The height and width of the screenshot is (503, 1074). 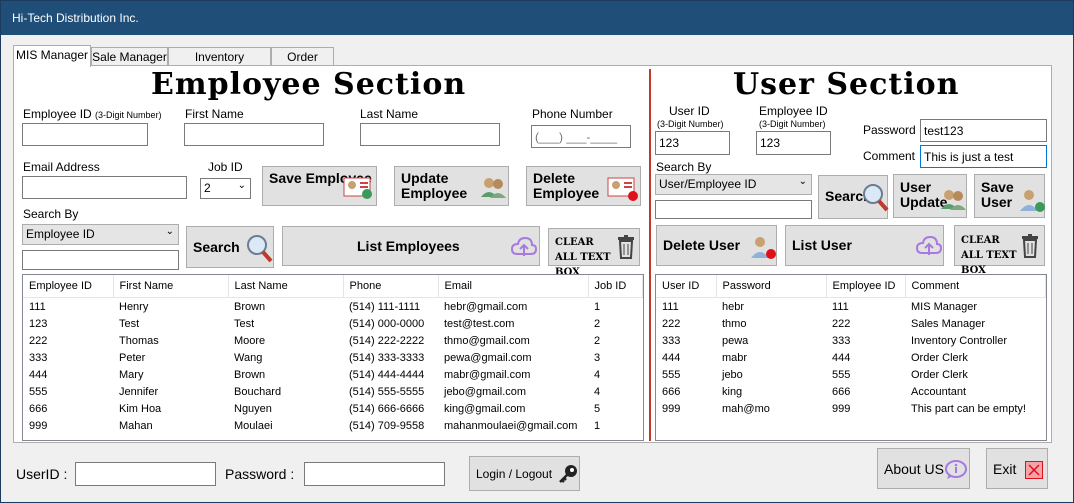 I want to click on window-title: Hi-Tech Distribution Inc., so click(x=75, y=18).